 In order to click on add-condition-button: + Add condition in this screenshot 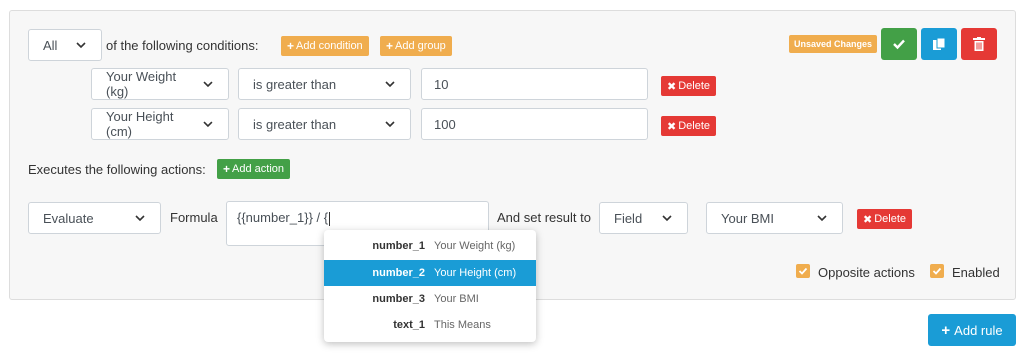, I will do `click(325, 46)`.